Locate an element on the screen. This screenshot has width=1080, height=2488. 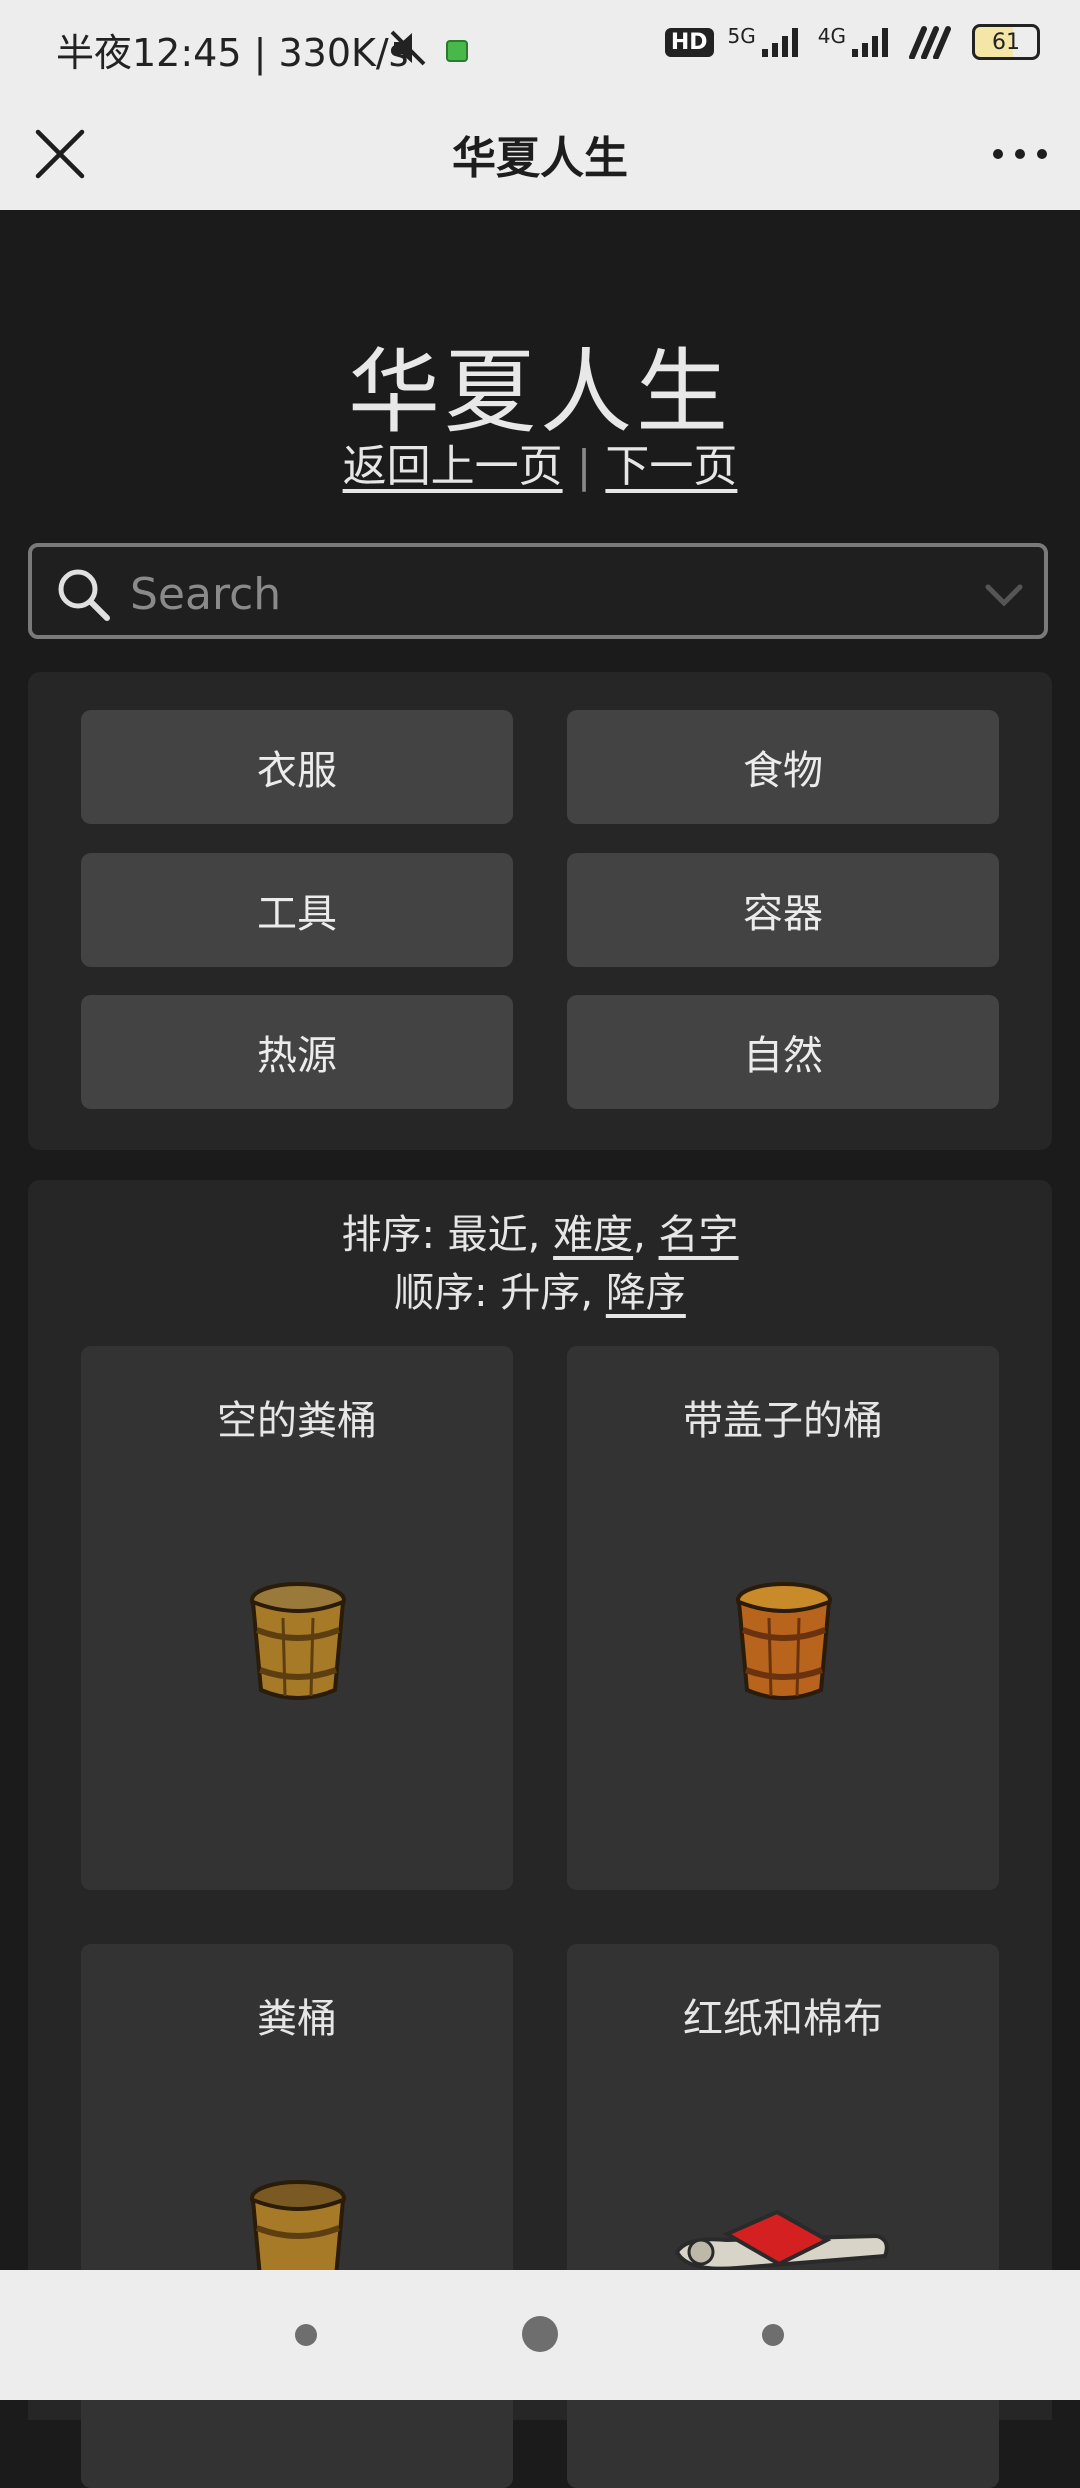
nav-recent-button is located at coordinates (306, 2335).